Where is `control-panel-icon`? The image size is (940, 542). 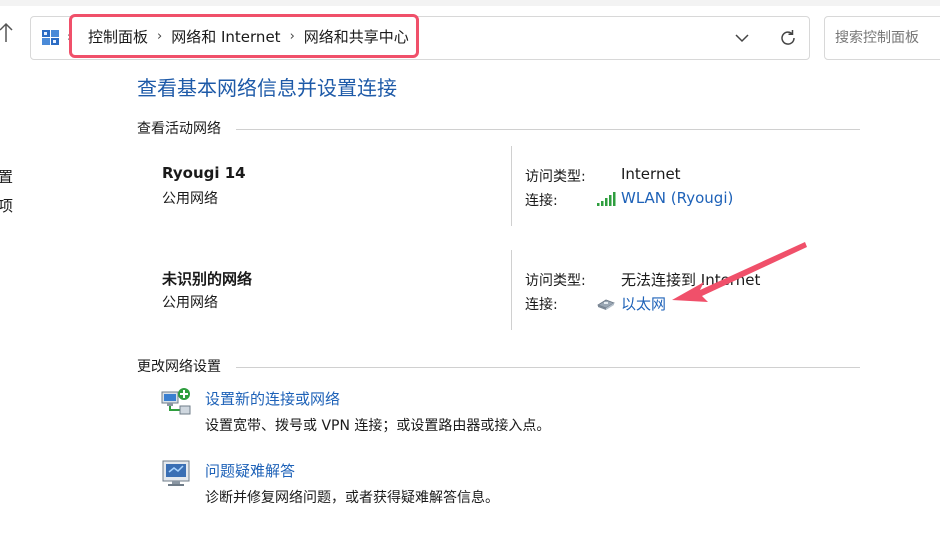
control-panel-icon is located at coordinates (51, 38).